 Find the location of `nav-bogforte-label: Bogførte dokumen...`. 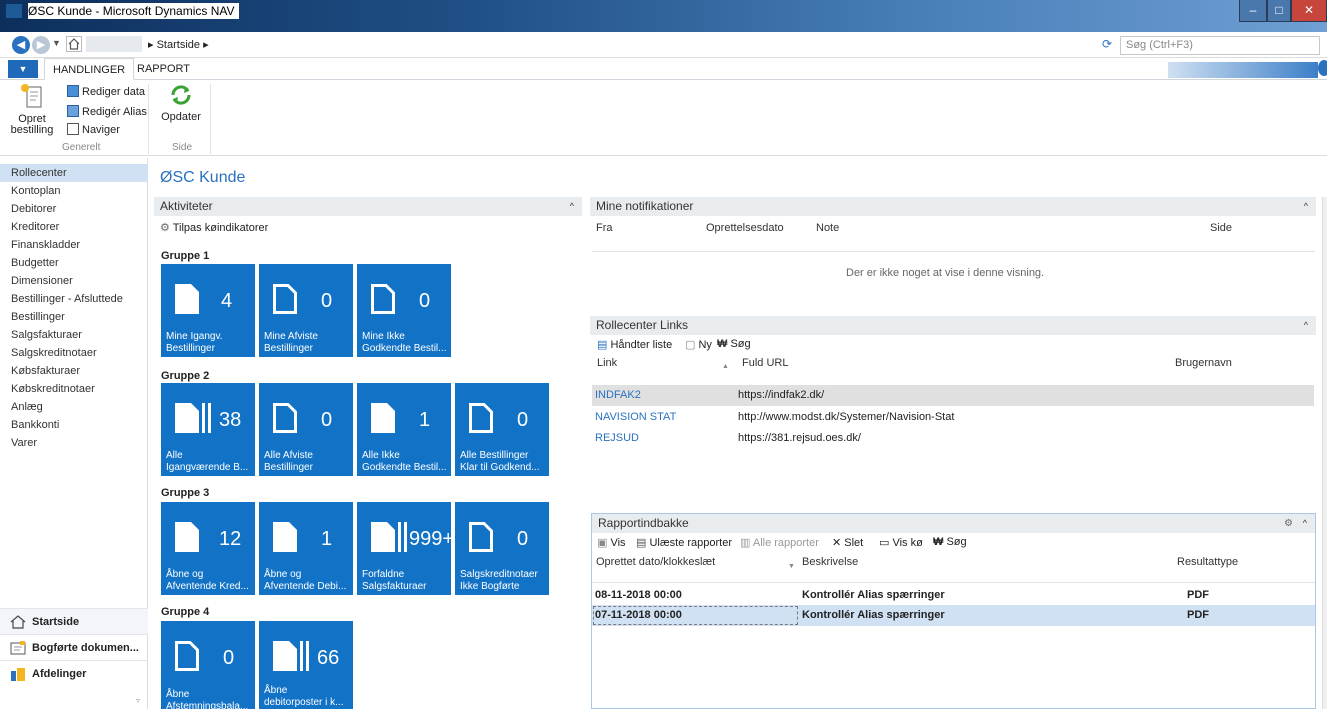

nav-bogforte-label: Bogførte dokumen... is located at coordinates (85, 648).